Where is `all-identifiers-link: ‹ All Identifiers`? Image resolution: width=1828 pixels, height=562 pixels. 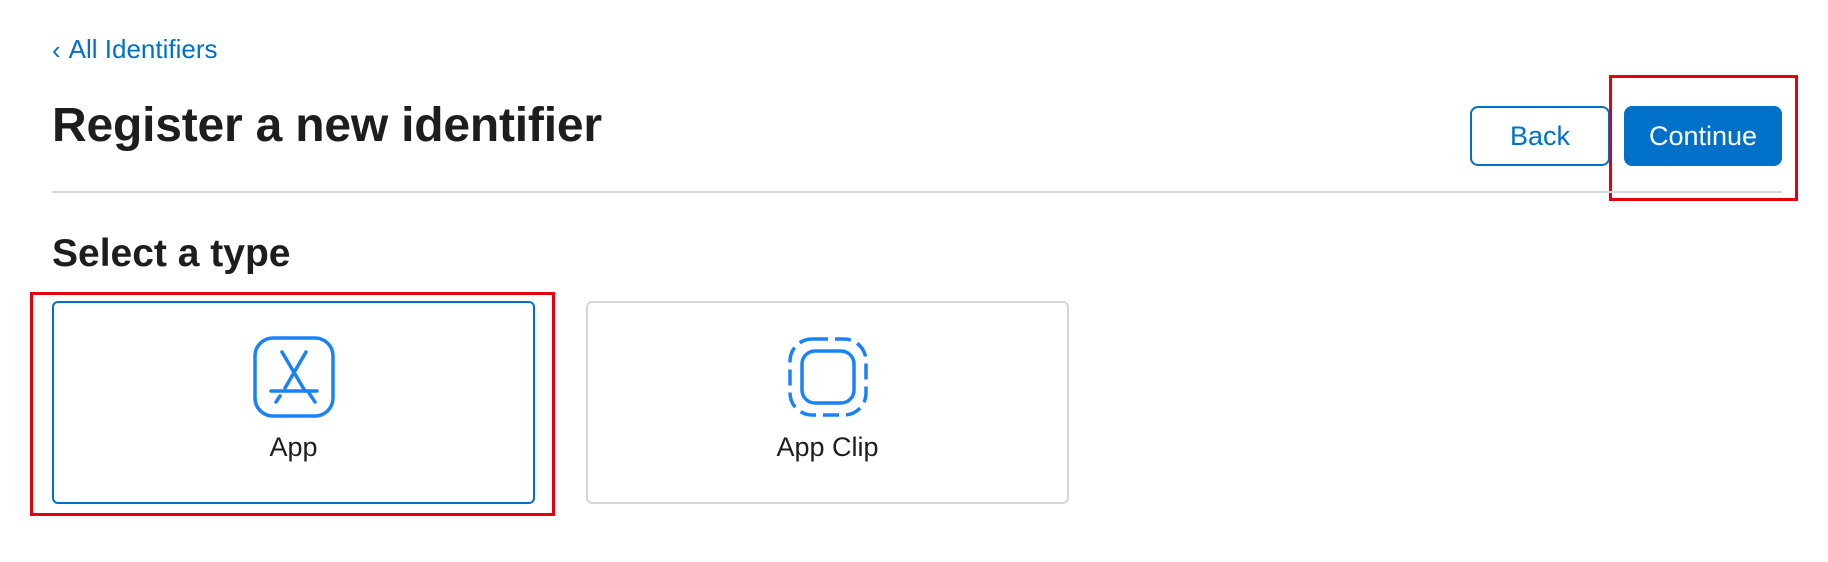 all-identifiers-link: ‹ All Identifiers is located at coordinates (135, 49).